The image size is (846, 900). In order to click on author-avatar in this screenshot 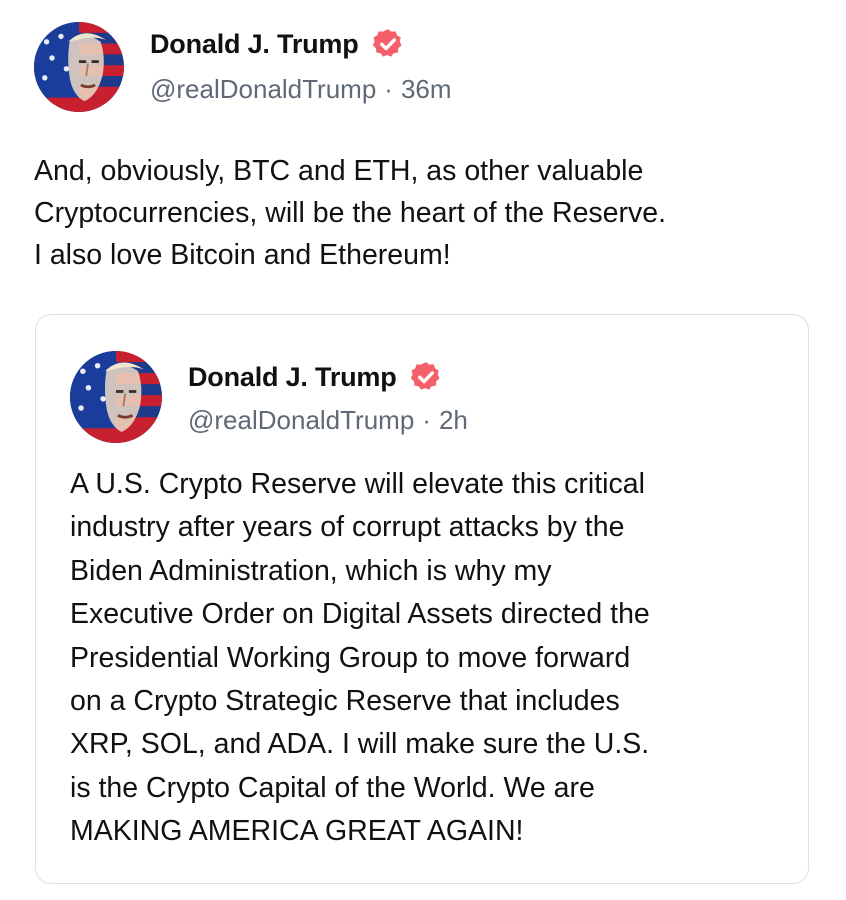, I will do `click(79, 67)`.